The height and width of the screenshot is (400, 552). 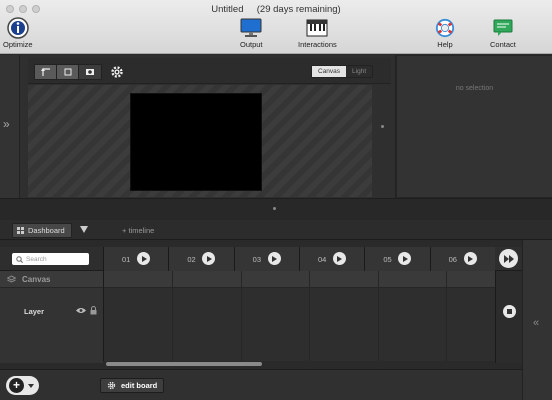 I want to click on left-panel-toggle: », so click(x=10, y=126).